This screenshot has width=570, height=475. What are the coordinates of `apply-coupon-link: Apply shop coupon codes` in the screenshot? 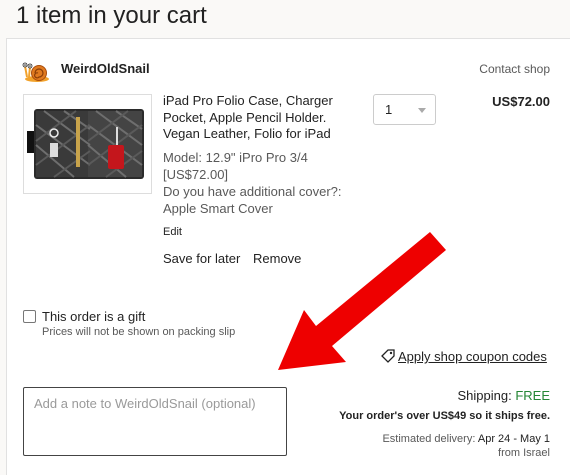 It's located at (464, 356).